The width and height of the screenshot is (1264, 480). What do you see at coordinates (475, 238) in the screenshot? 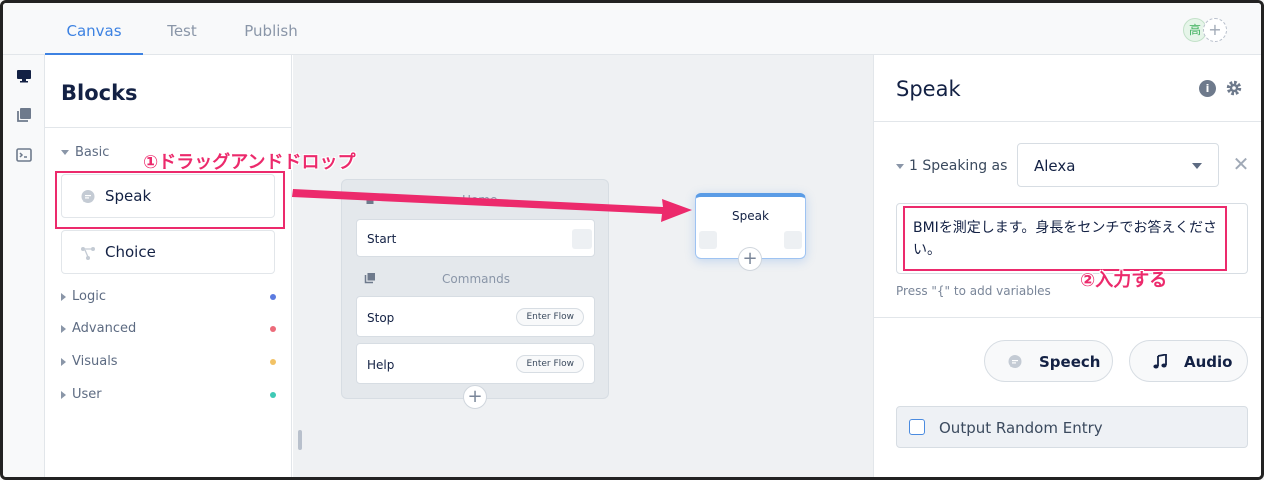
I see `start-step: Start` at bounding box center [475, 238].